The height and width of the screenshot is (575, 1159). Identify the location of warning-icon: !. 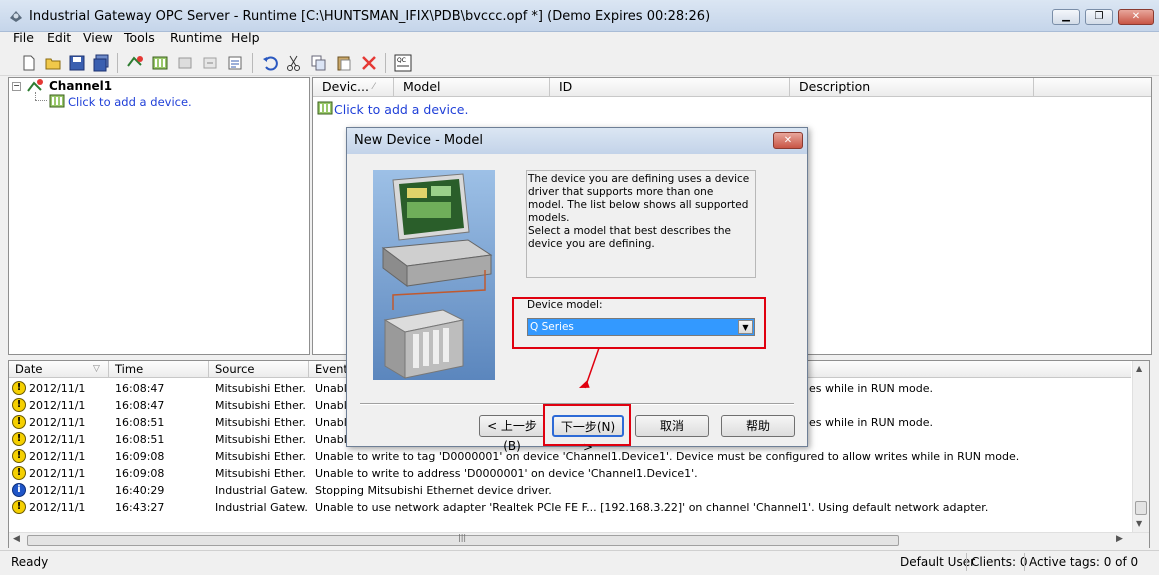
(19, 456).